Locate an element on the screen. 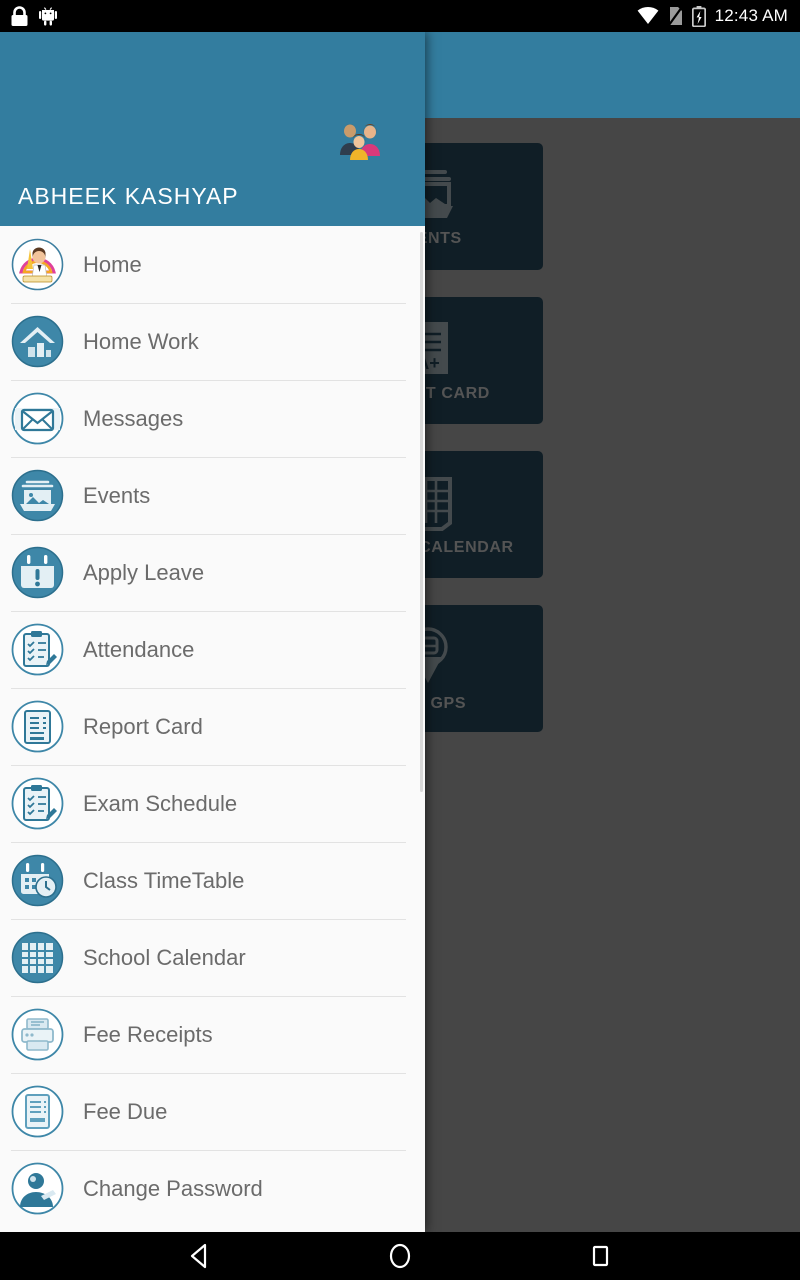  home-circle-icon is located at coordinates (400, 1256).